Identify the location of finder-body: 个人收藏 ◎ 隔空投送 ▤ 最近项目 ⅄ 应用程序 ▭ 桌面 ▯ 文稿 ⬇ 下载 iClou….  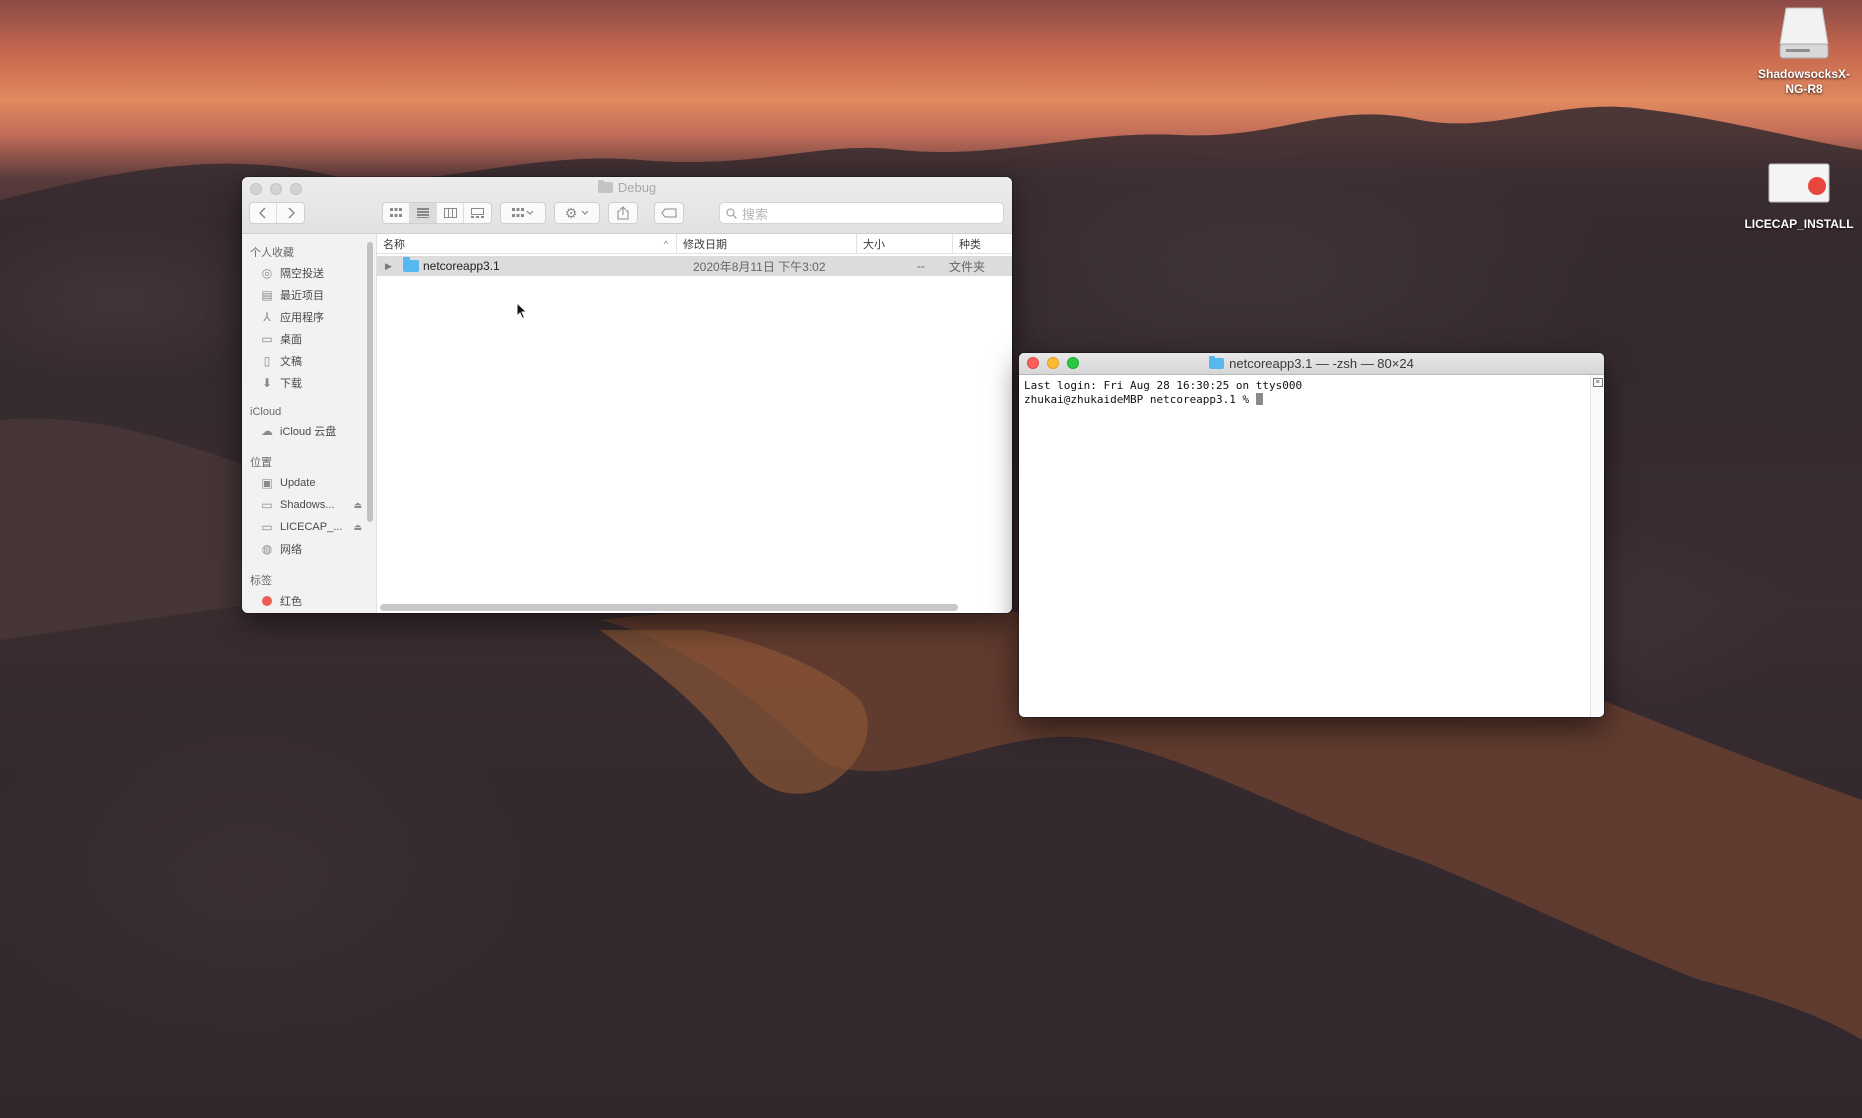
(627, 423).